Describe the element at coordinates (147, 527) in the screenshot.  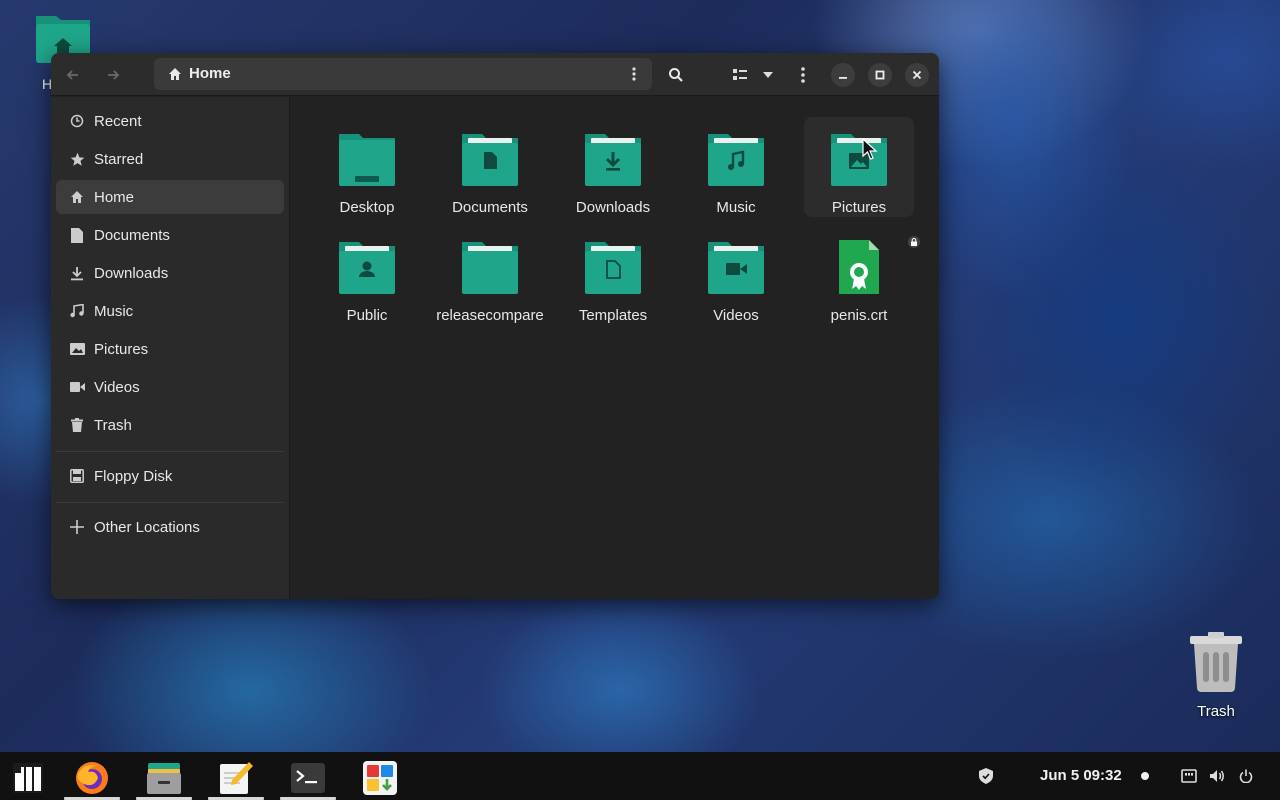
I see `sidebar-item-label: Other Locations` at that location.